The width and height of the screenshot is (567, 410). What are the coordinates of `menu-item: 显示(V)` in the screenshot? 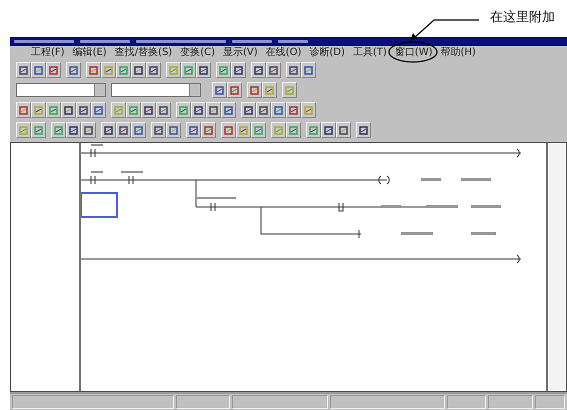 It's located at (240, 53).